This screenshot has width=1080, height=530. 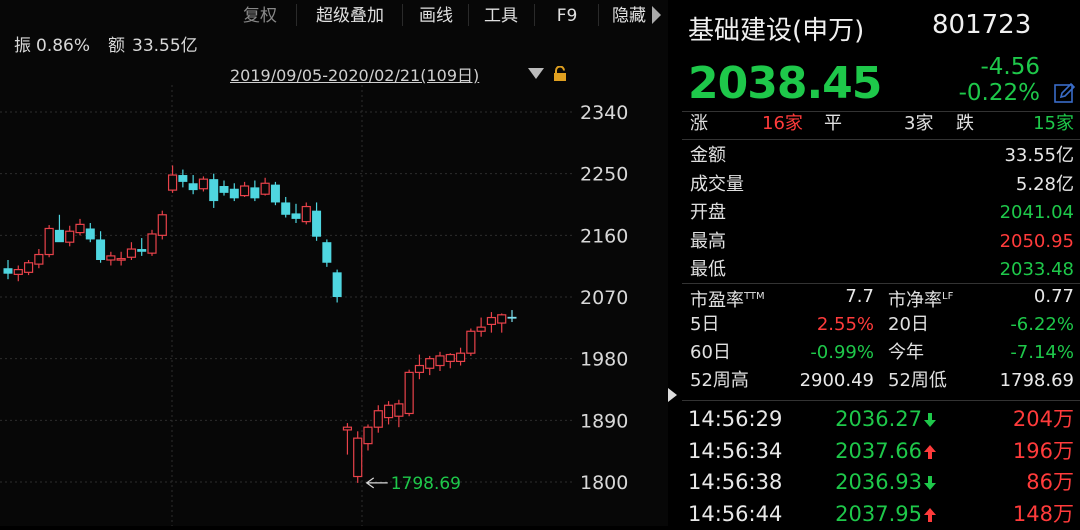 I want to click on f9-button: F9, so click(x=567, y=15).